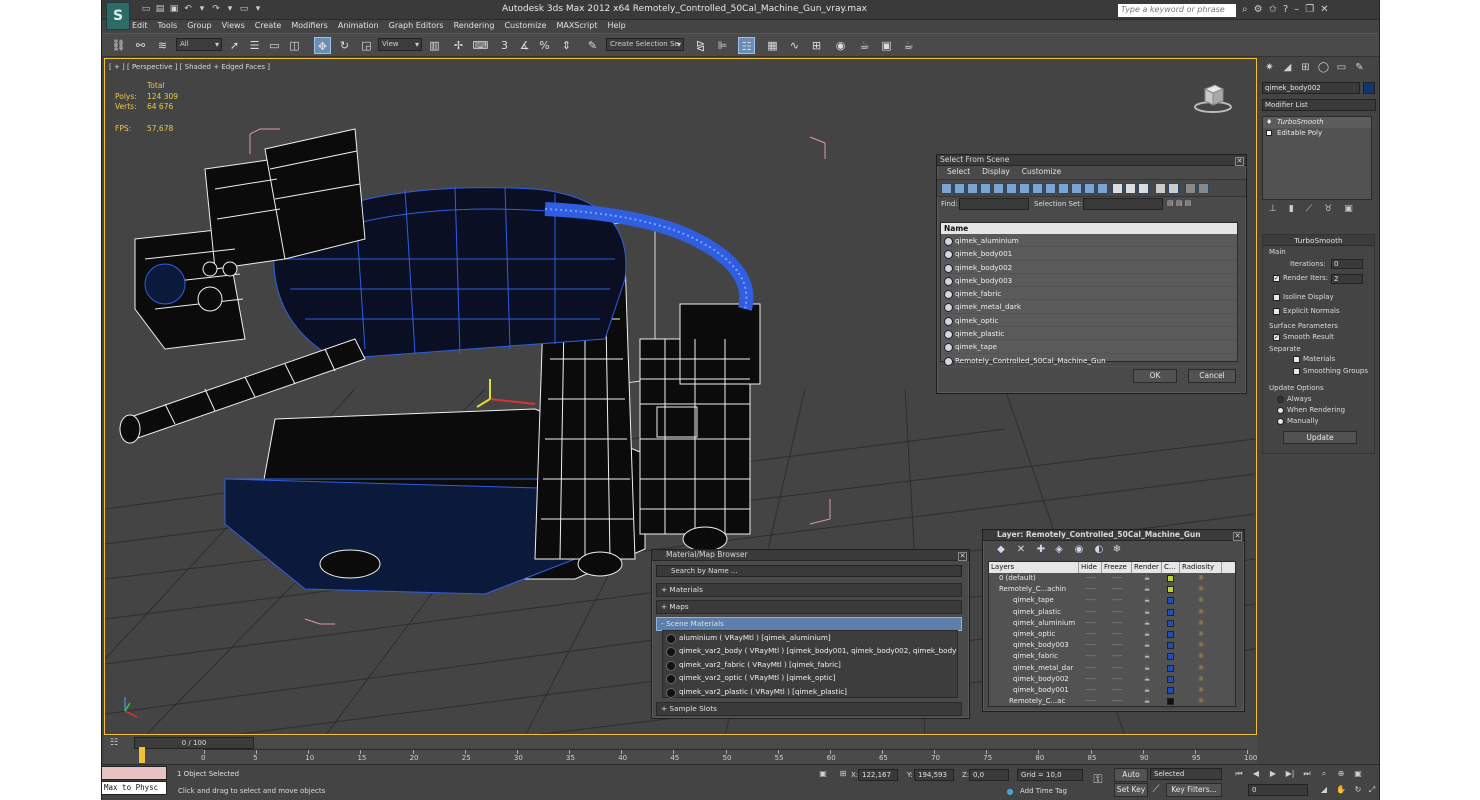  I want to click on delete-layer-icon: ✕, so click(1021, 550).